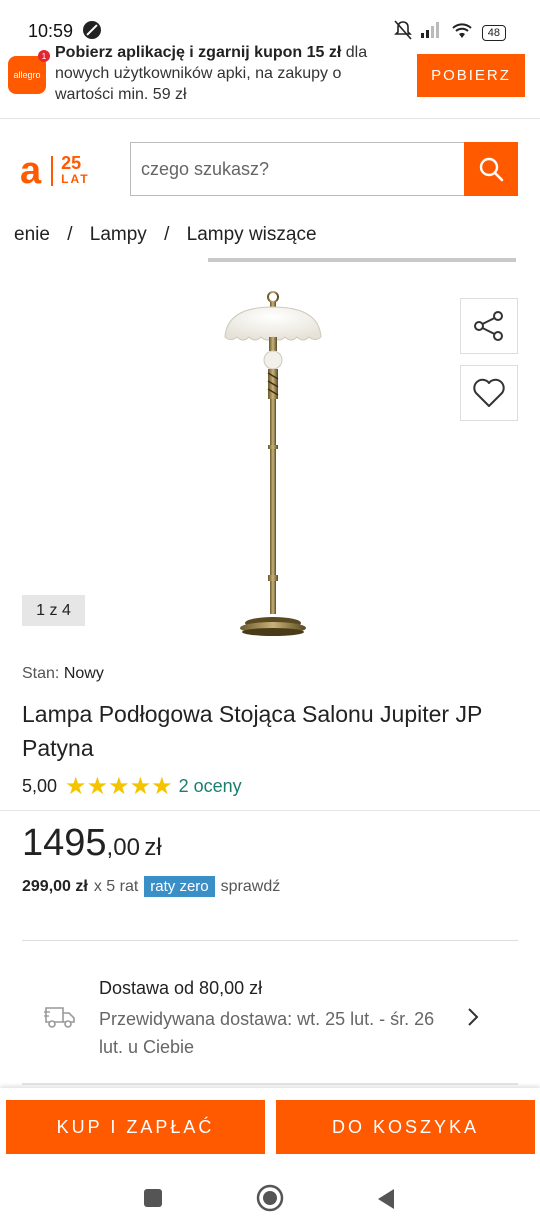 Image resolution: width=540 pixels, height=1230 pixels. What do you see at coordinates (386, 1199) in the screenshot?
I see `back-icon` at bounding box center [386, 1199].